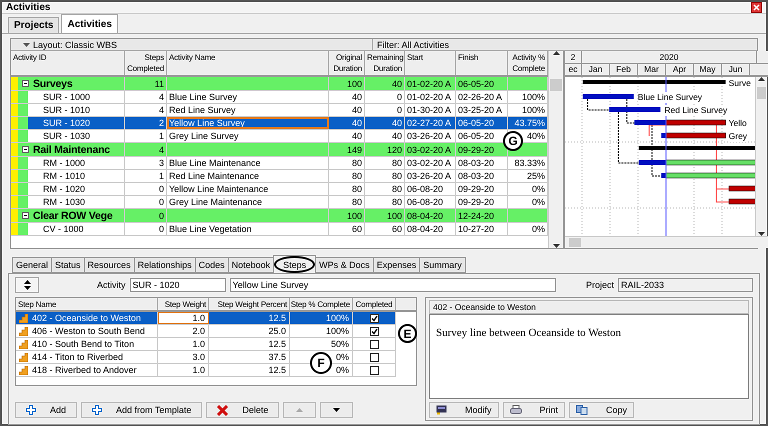 The width and height of the screenshot is (768, 426). Describe the element at coordinates (430, 63) in the screenshot. I see `column-header: Start` at that location.